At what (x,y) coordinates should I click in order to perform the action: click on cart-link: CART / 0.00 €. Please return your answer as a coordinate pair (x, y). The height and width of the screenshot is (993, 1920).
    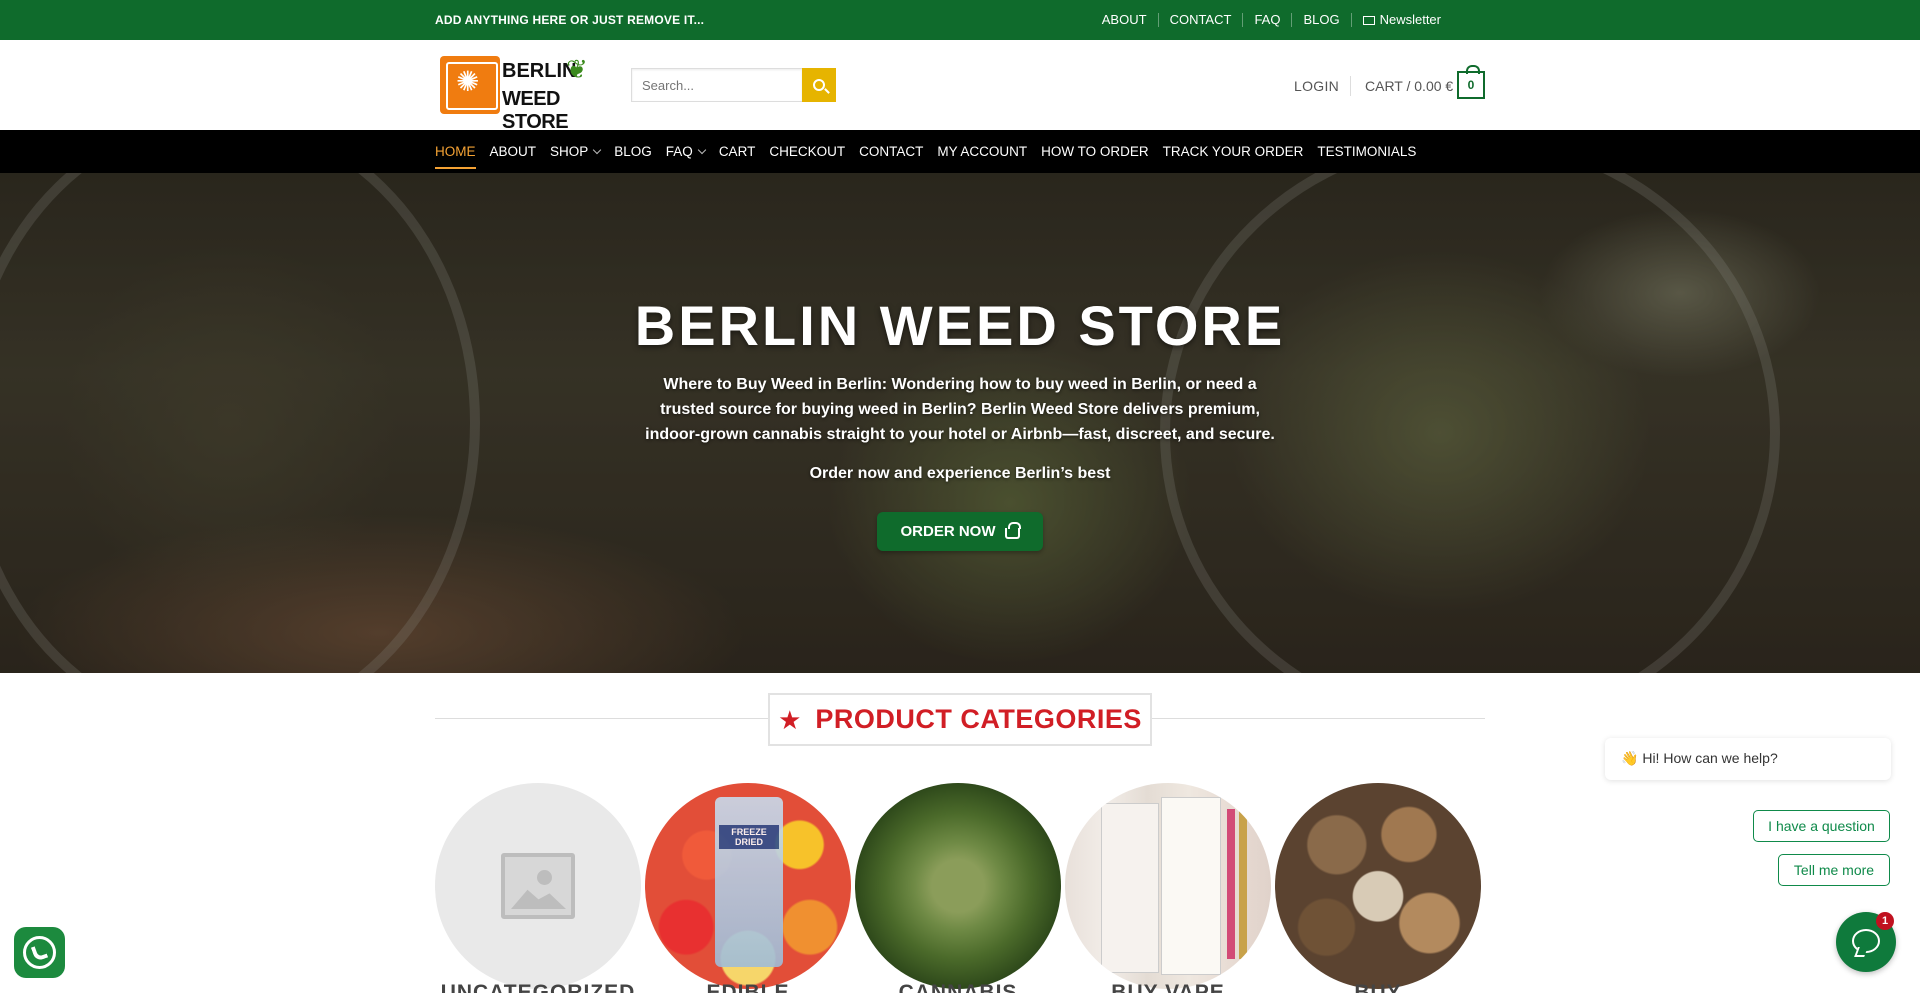
    Looking at the image, I should click on (1409, 86).